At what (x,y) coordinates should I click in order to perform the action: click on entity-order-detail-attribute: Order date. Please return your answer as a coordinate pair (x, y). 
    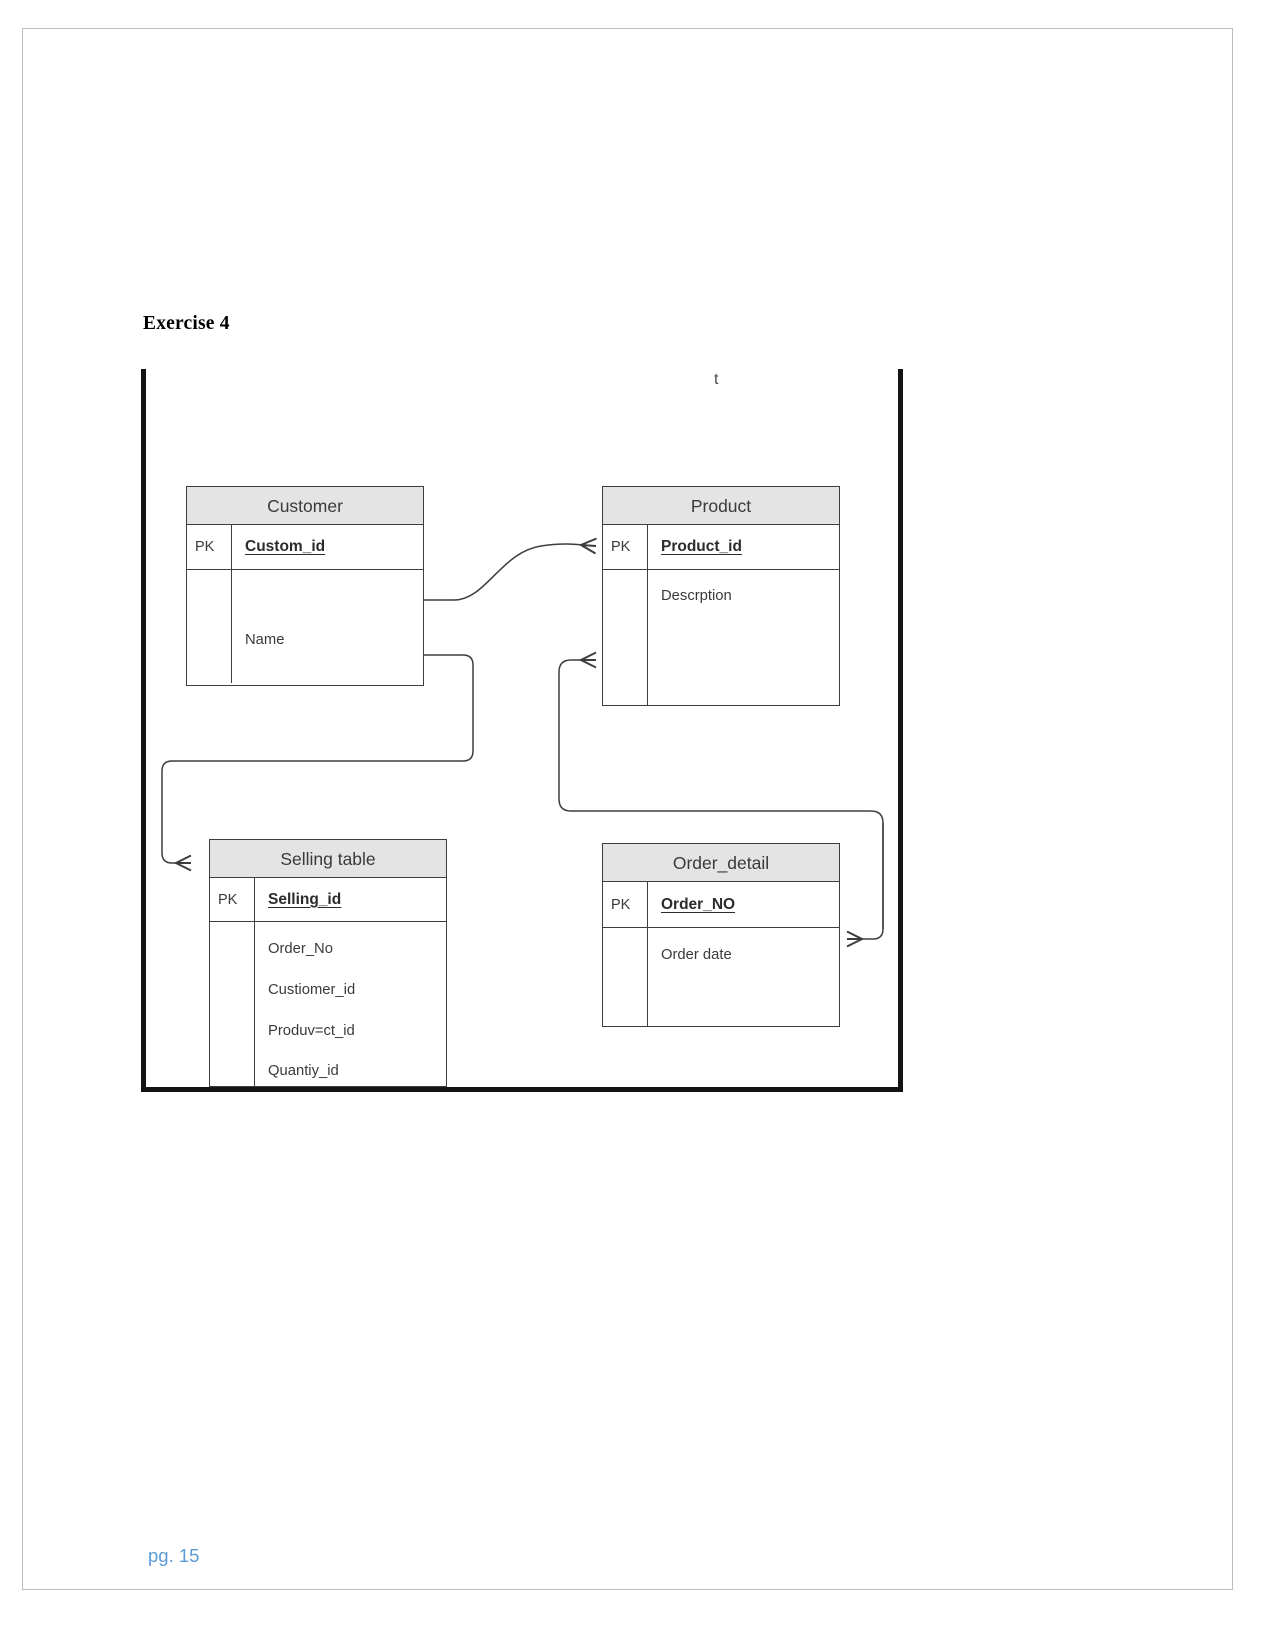
    Looking at the image, I should click on (696, 955).